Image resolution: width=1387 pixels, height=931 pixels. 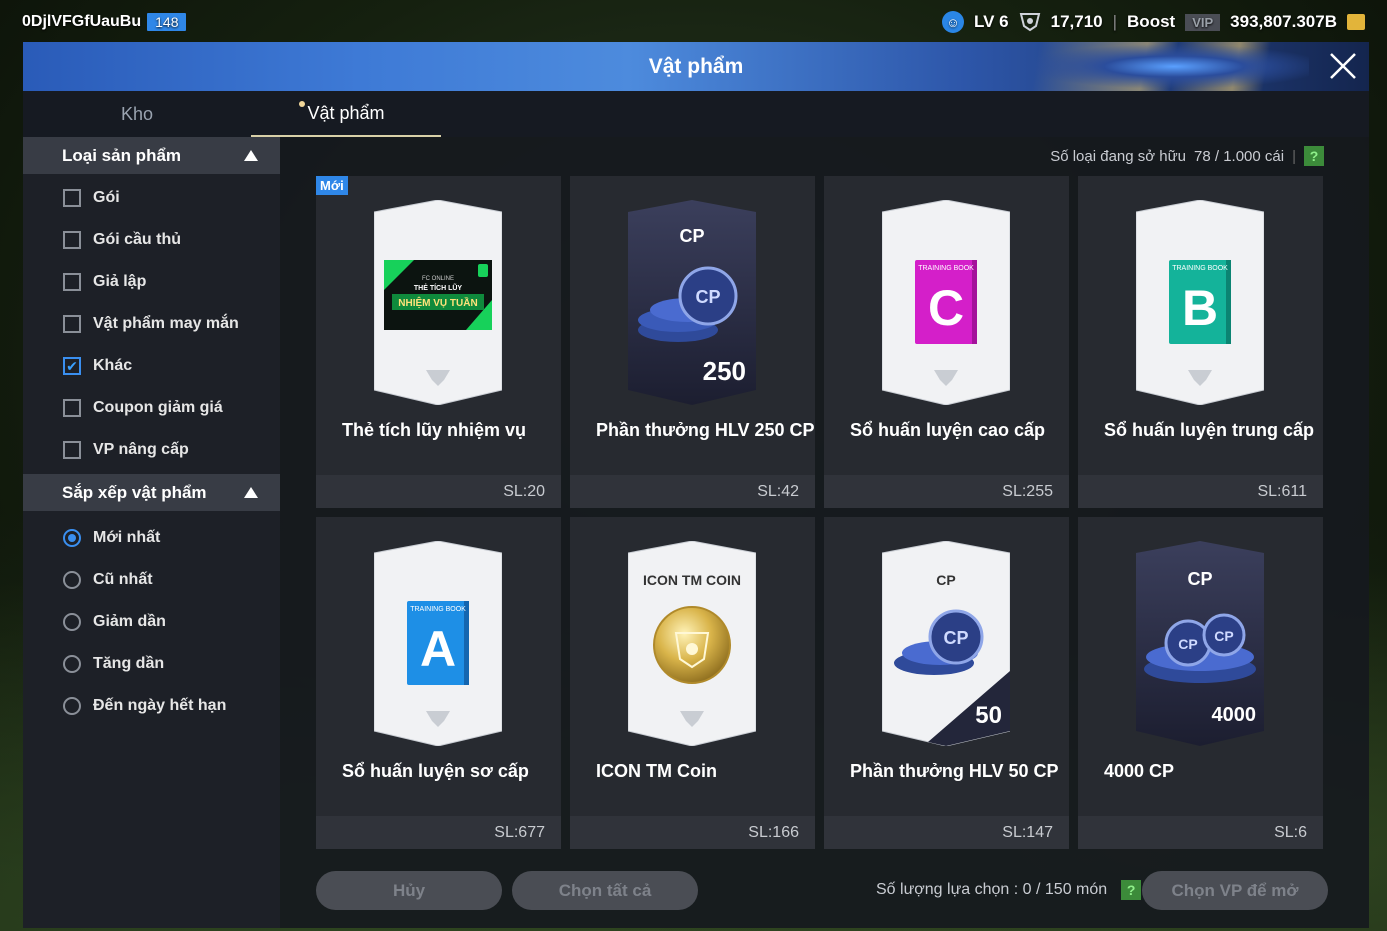 What do you see at coordinates (1159, 66) in the screenshot?
I see `header-decoration` at bounding box center [1159, 66].